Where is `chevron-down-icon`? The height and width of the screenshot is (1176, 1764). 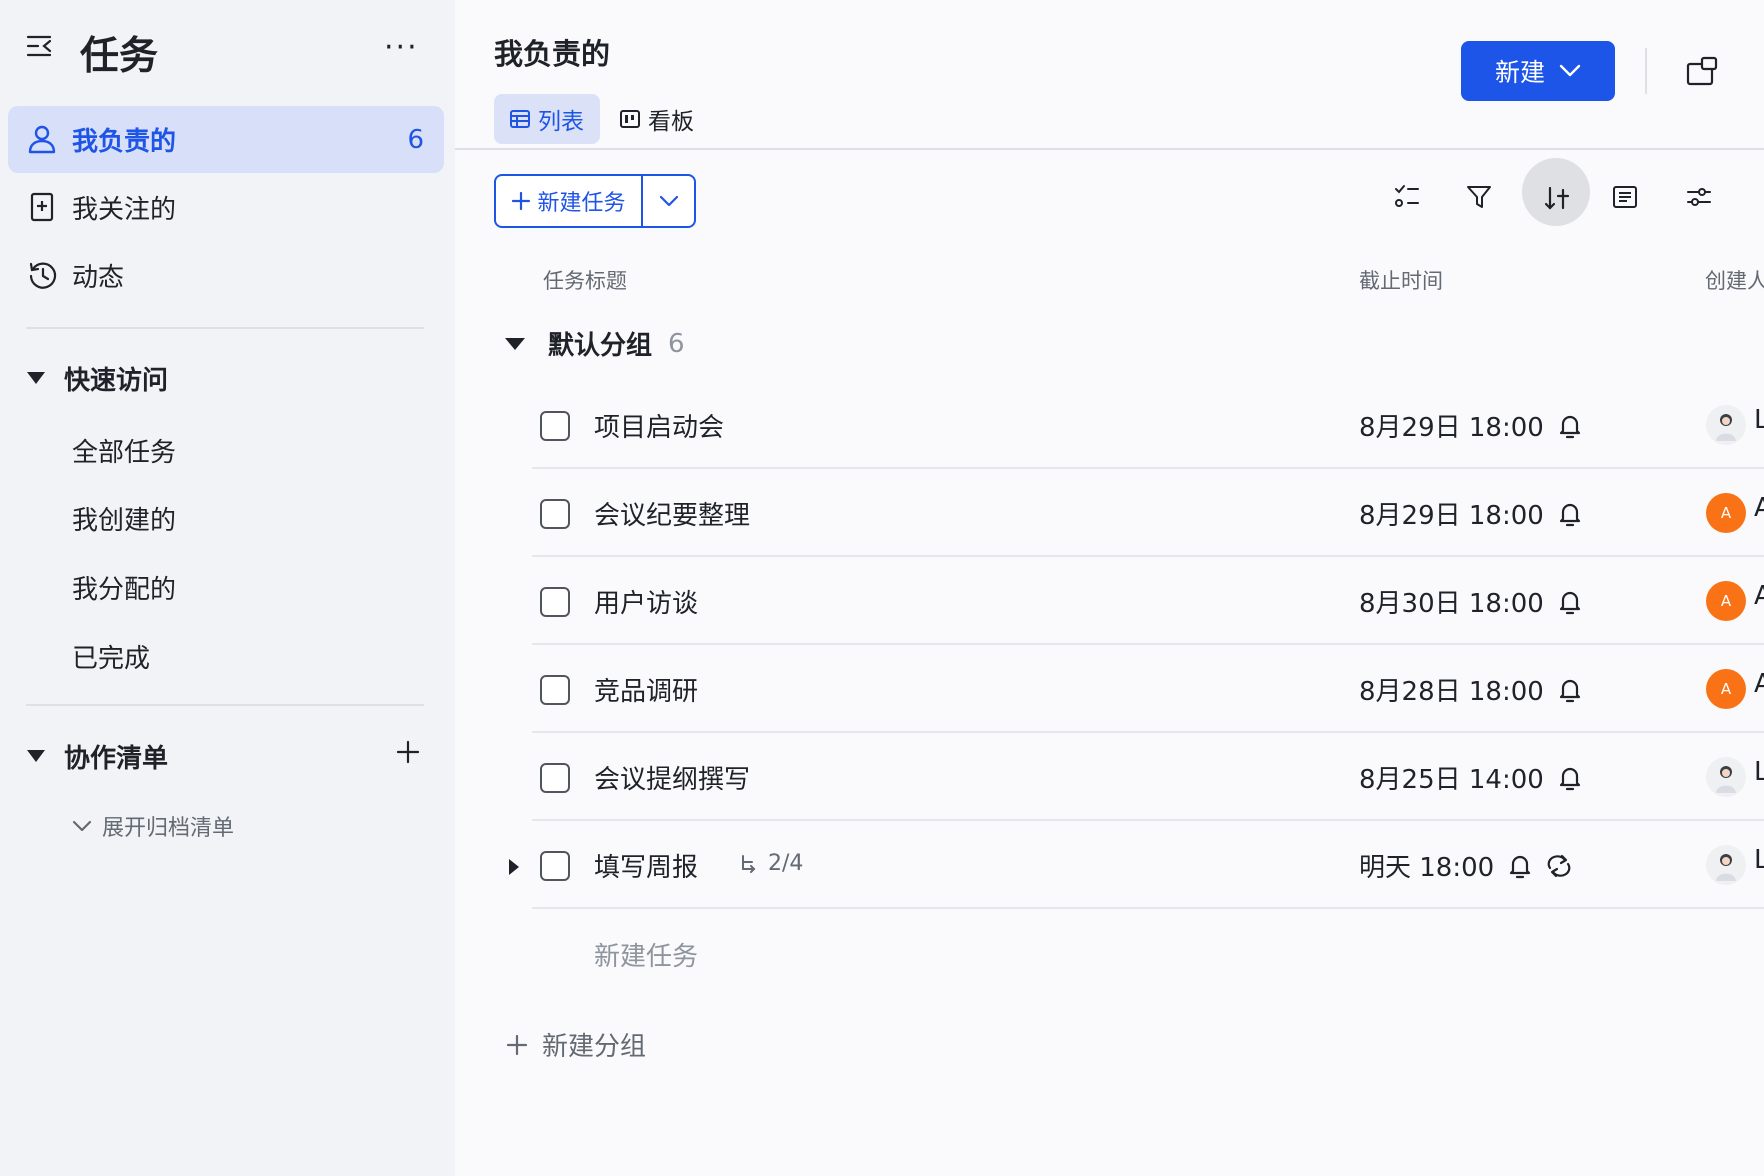 chevron-down-icon is located at coordinates (1563, 71).